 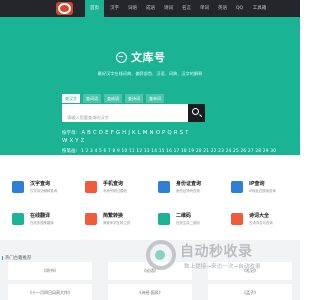 What do you see at coordinates (184, 216) in the screenshot?
I see `feature-title: 二维码` at bounding box center [184, 216].